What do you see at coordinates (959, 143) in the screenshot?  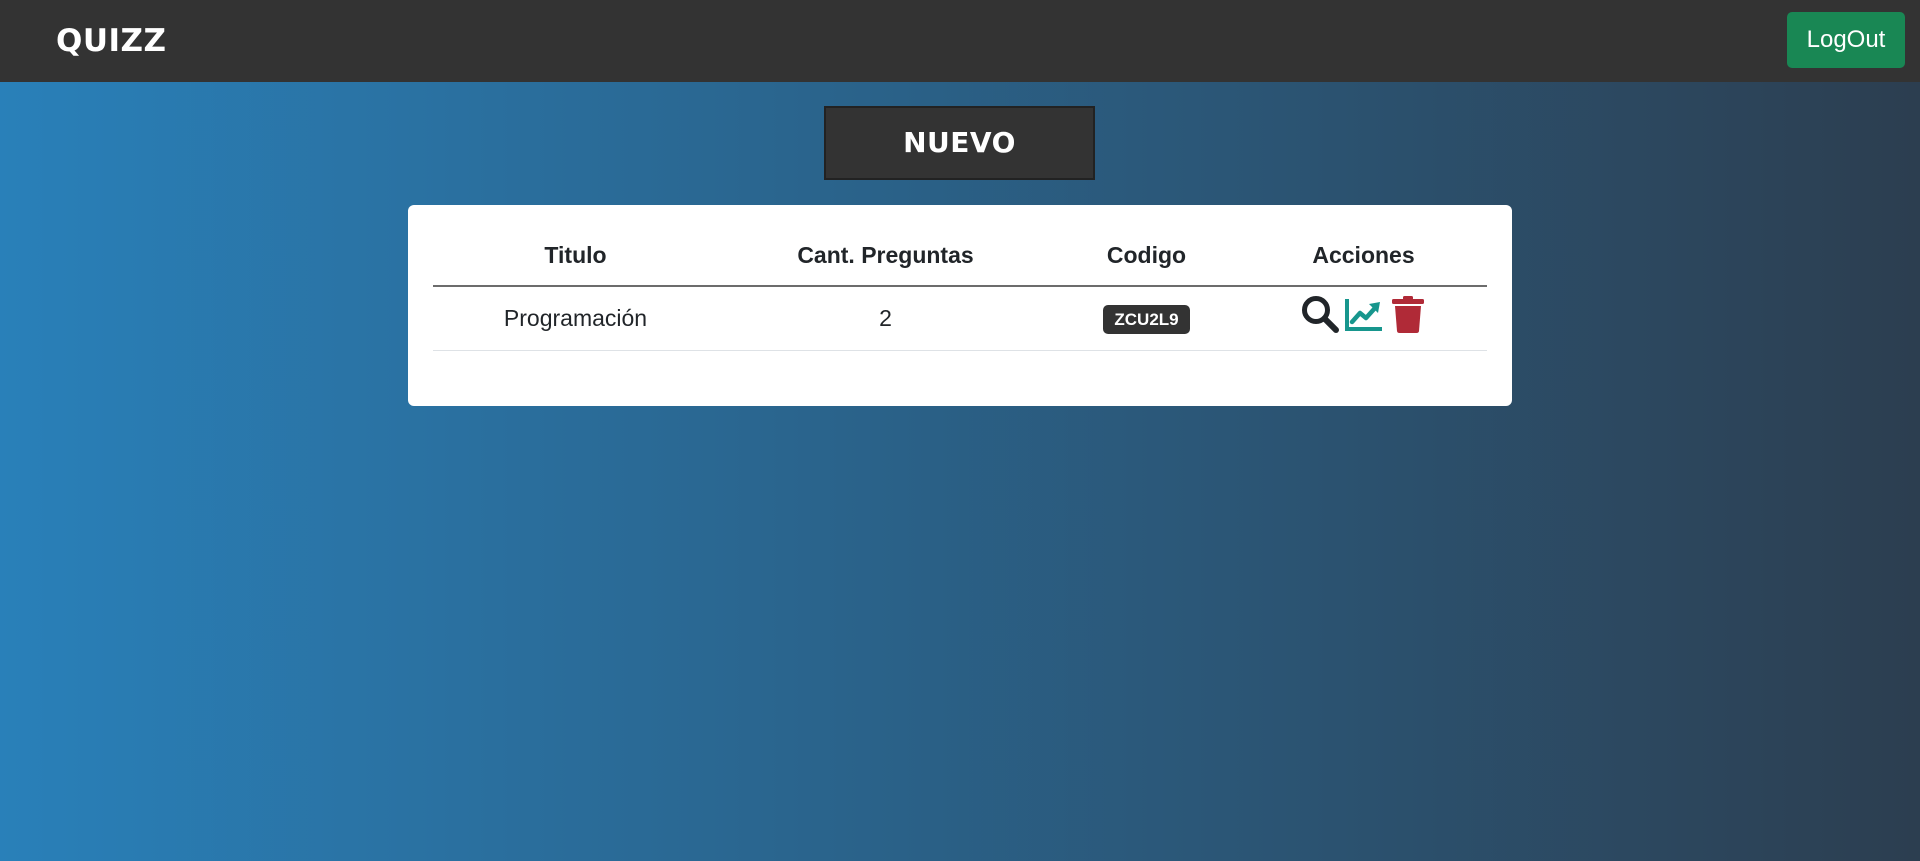 I see `new-quiz-button: NUEVO` at bounding box center [959, 143].